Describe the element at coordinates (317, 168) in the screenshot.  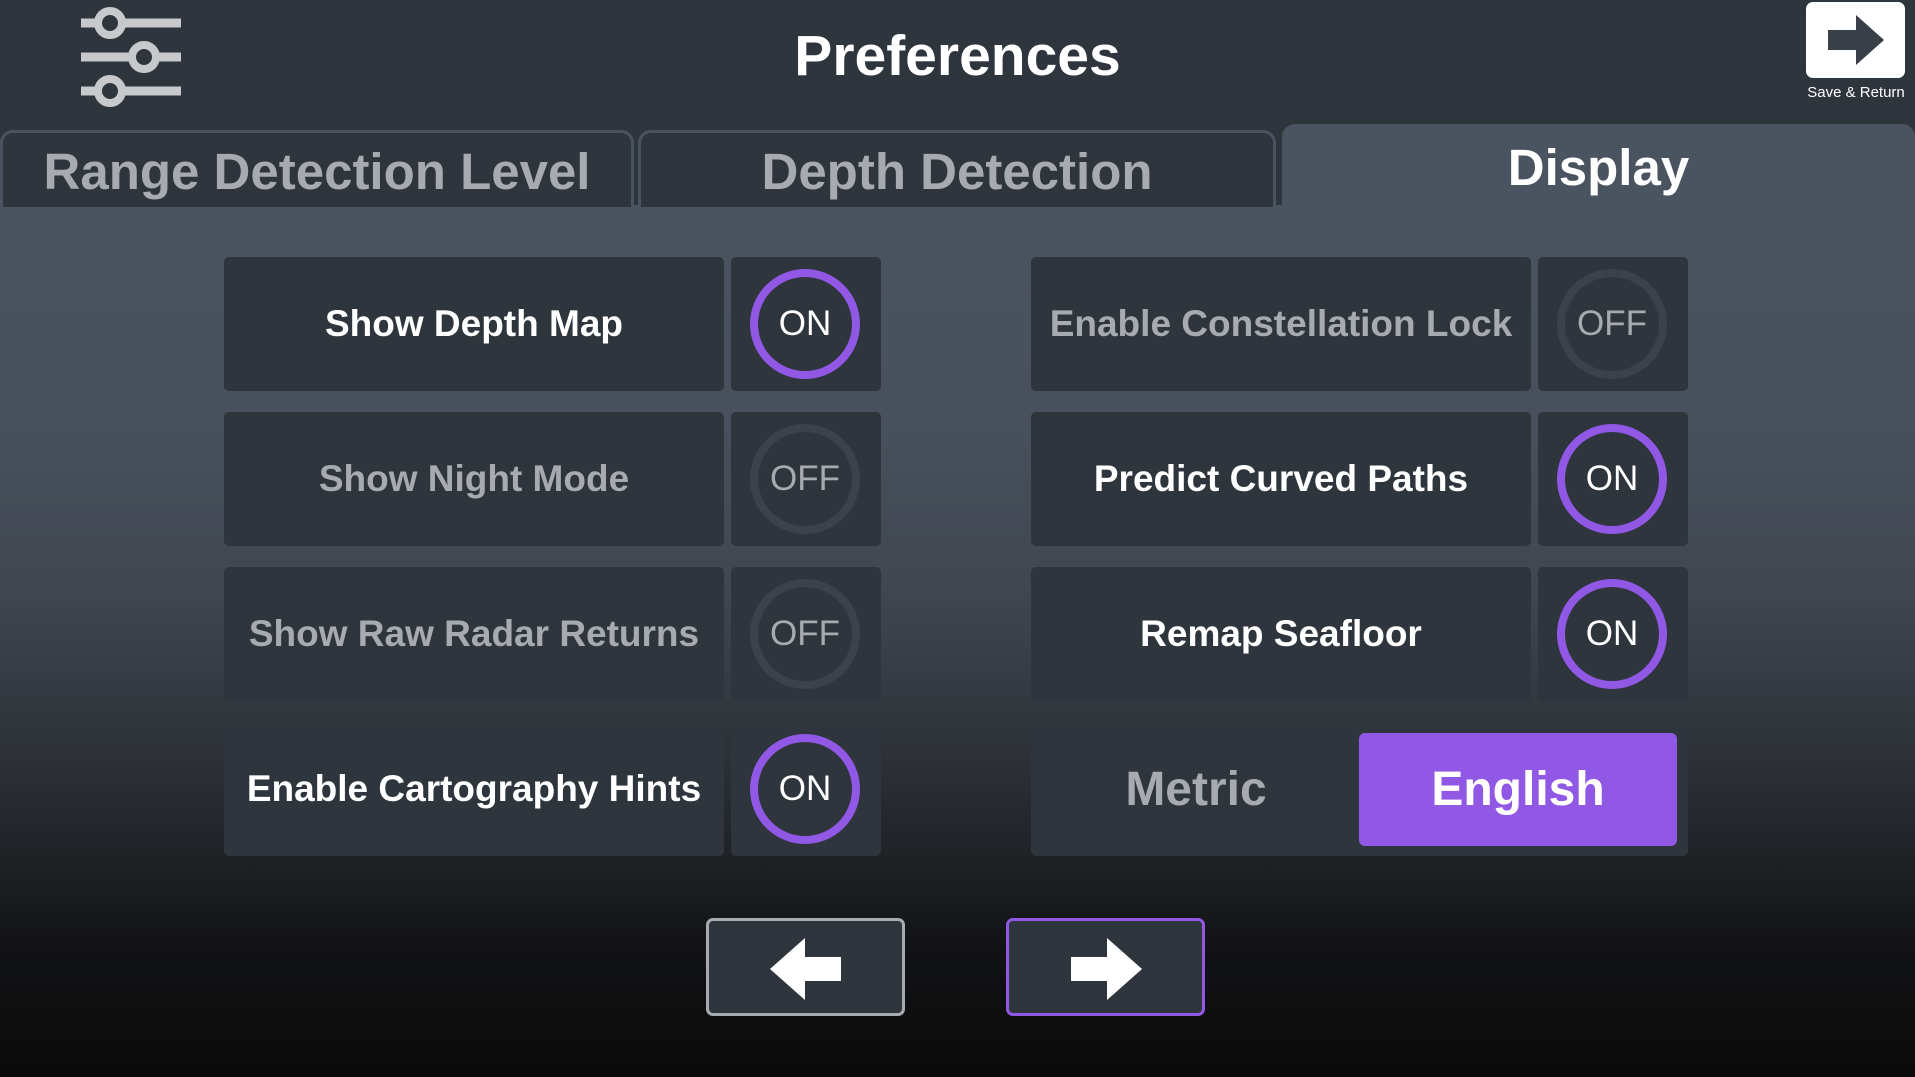
I see `tab-range-detection-level: Range Detection Level` at that location.